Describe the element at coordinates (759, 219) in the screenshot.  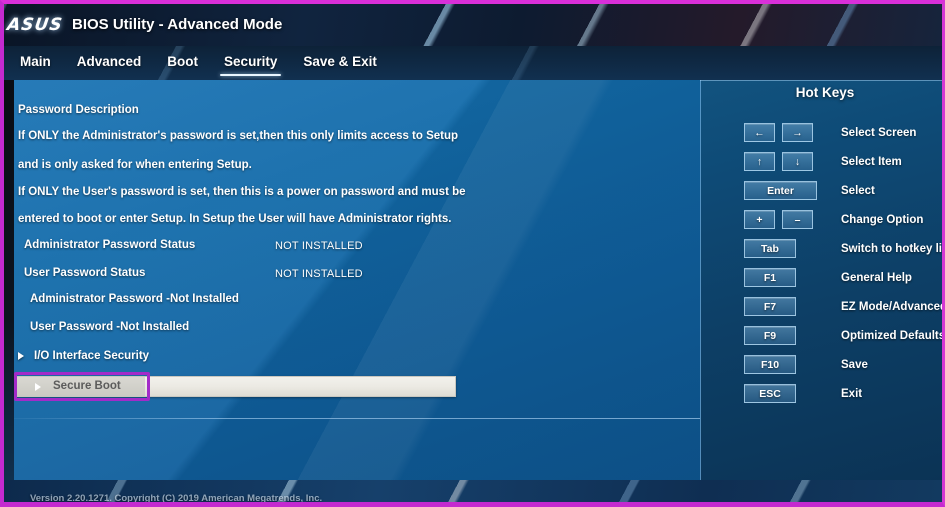
I see `plus-key: +` at that location.